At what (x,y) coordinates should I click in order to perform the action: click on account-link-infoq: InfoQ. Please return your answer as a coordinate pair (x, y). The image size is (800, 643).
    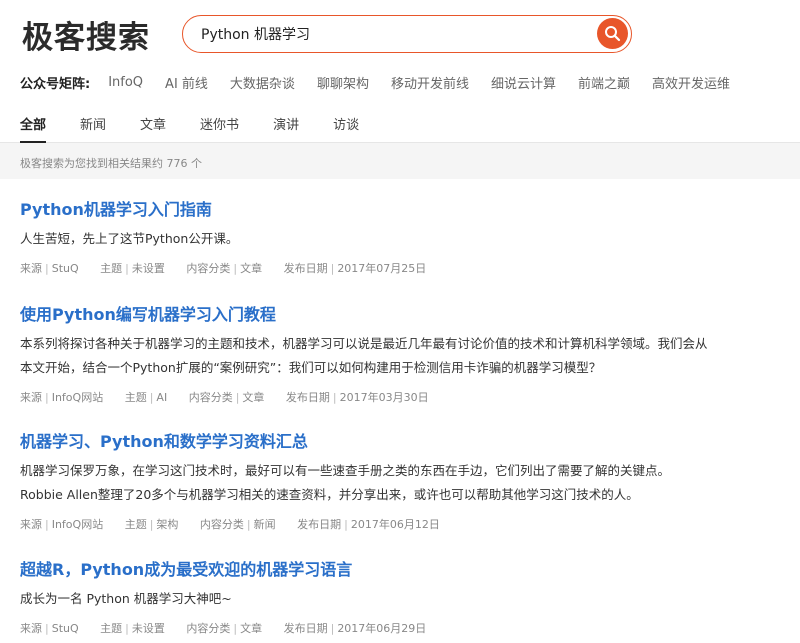
    Looking at the image, I should click on (125, 82).